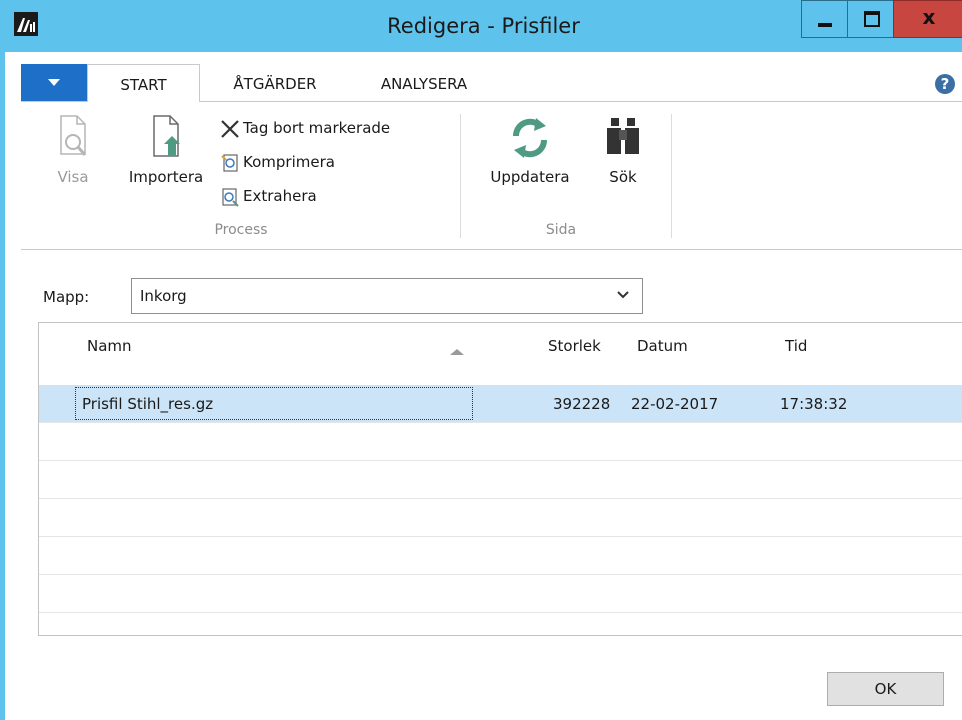 This screenshot has width=962, height=720. What do you see at coordinates (623, 177) in the screenshot?
I see `search-button-label: Sök` at bounding box center [623, 177].